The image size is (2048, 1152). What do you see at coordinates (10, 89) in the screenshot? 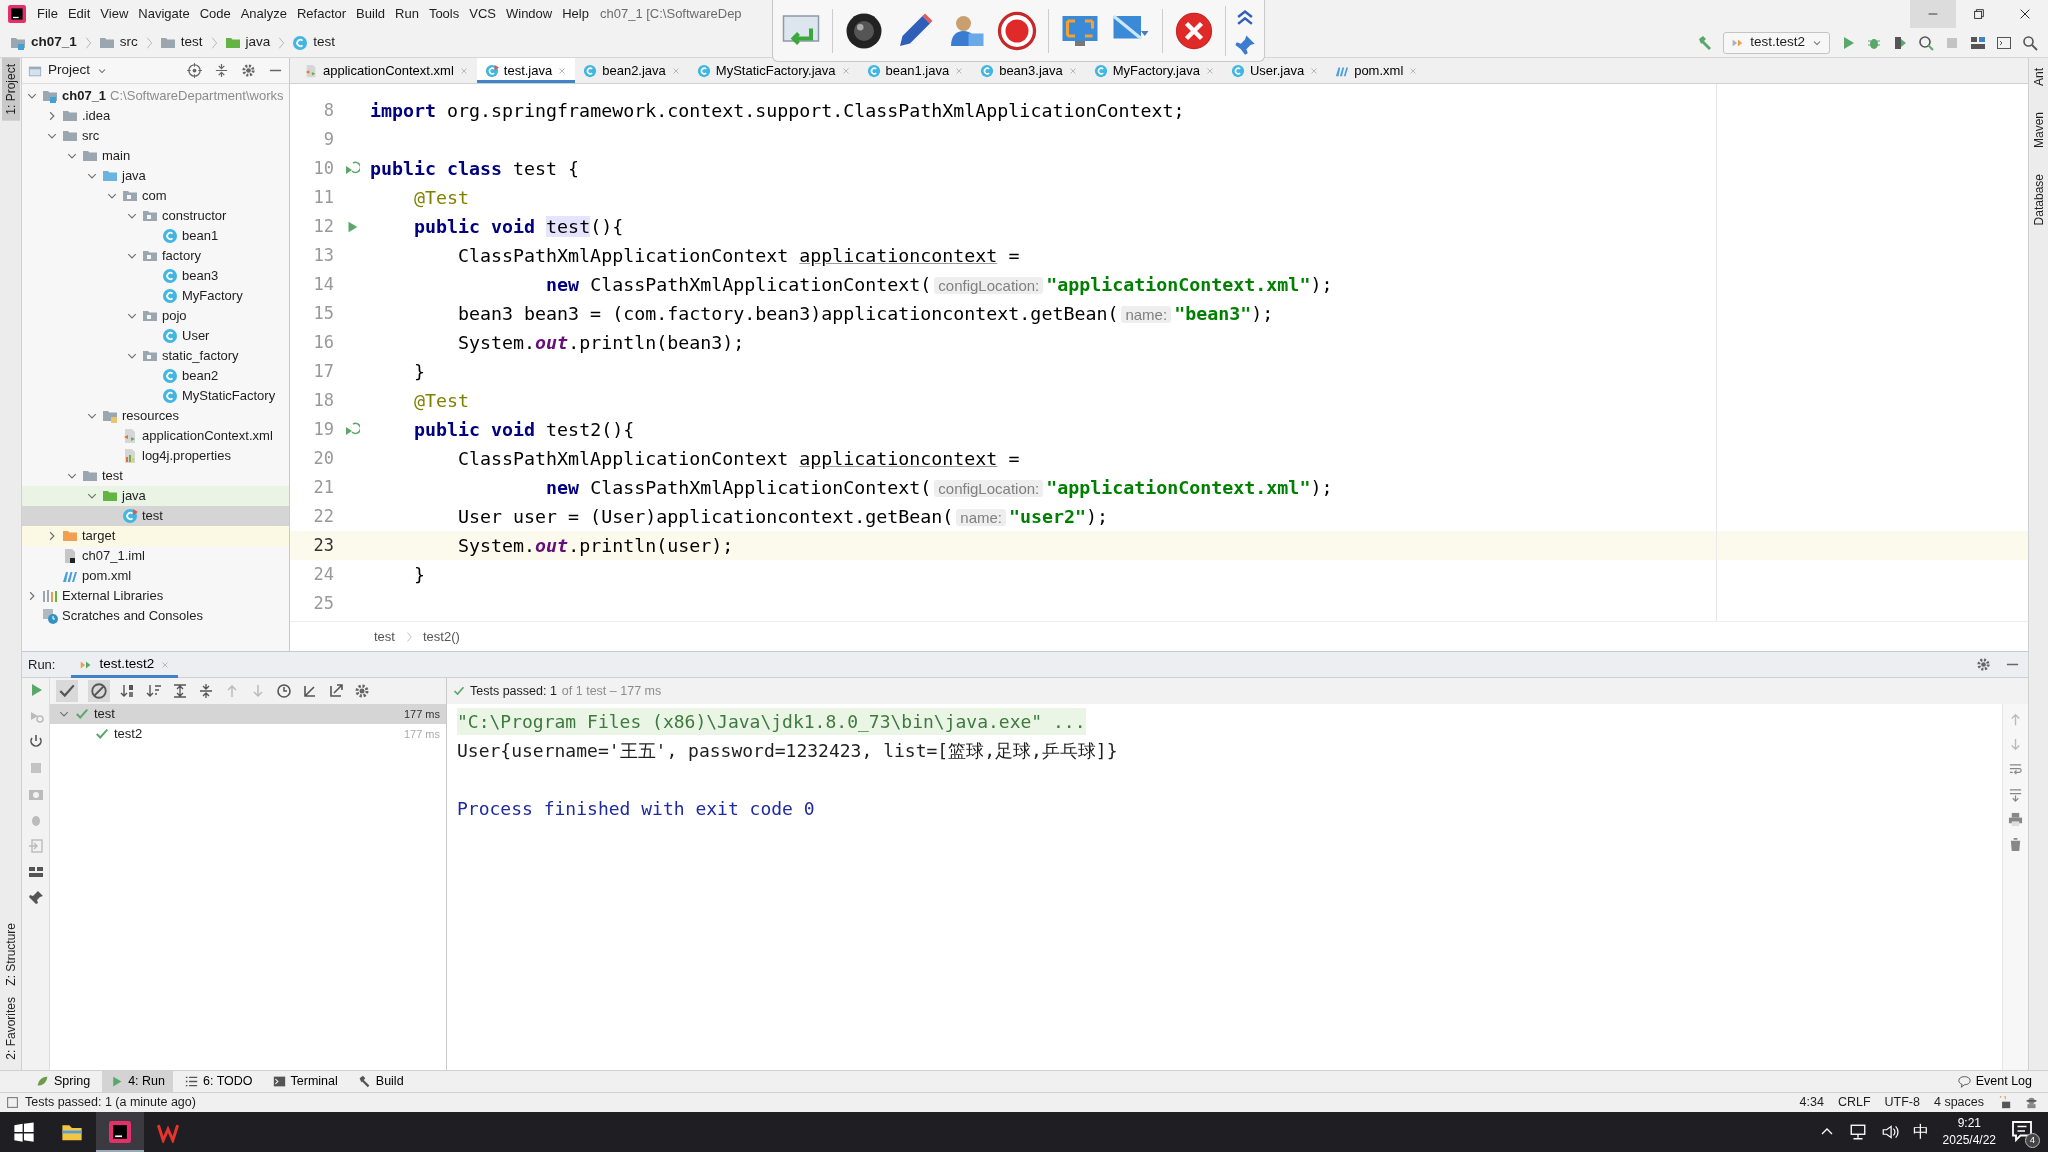
I see `tool-window-tab: 1: Project` at bounding box center [10, 89].